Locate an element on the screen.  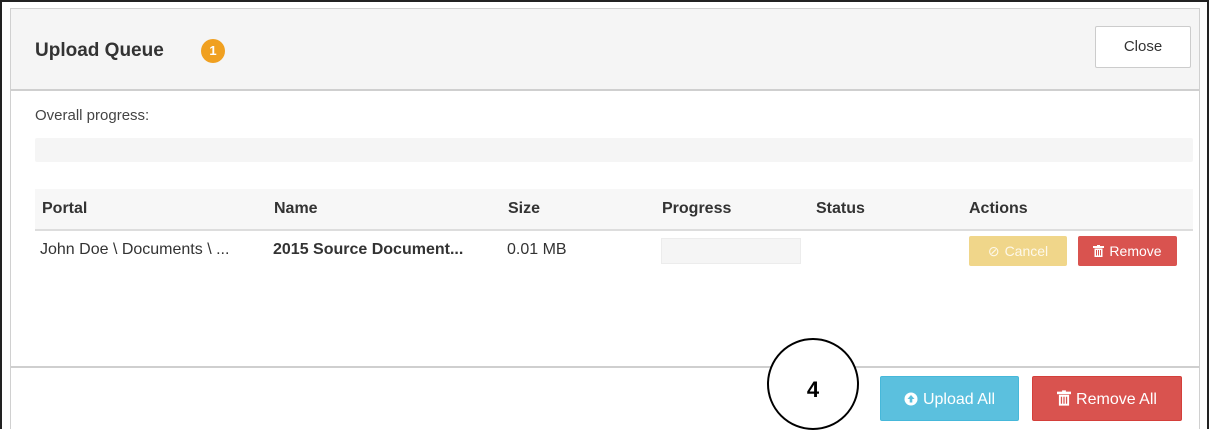
cancel-button: ⊘ Cancel is located at coordinates (1018, 251).